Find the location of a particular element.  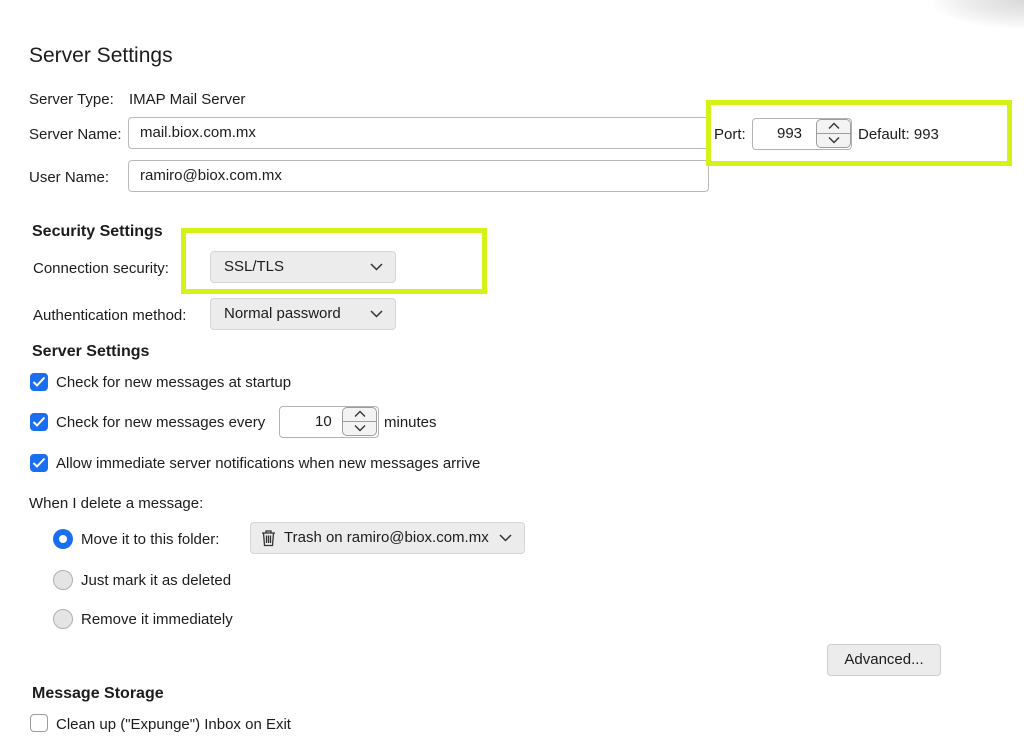

check-startup-checkbox is located at coordinates (39, 382).